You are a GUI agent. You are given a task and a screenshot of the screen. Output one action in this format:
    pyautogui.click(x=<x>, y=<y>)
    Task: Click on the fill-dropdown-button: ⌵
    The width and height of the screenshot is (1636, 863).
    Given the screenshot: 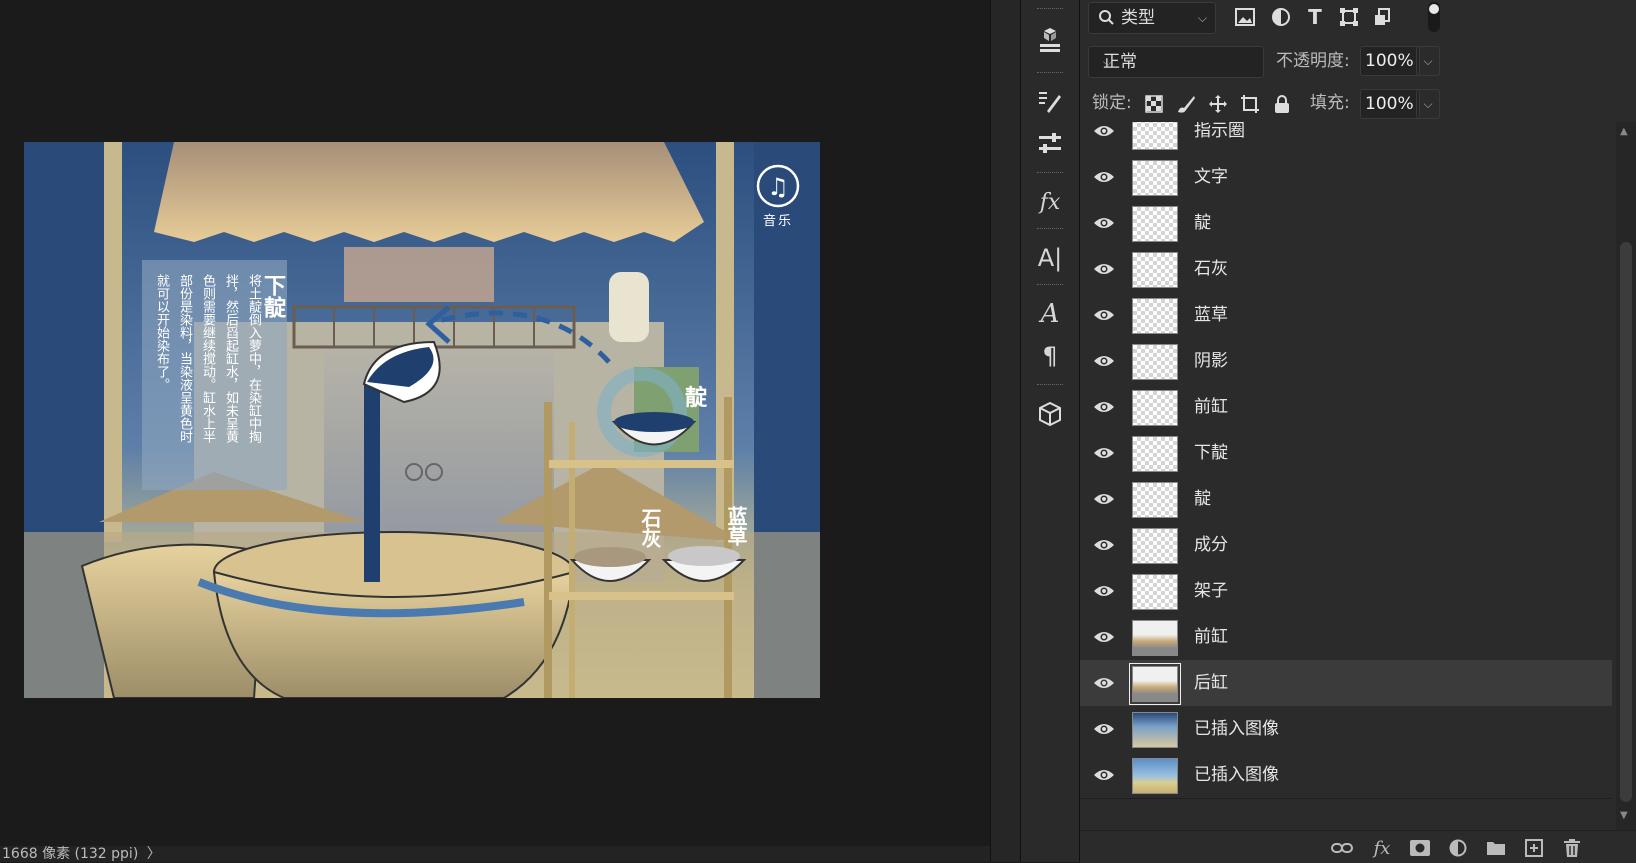 What is the action you would take?
    pyautogui.click(x=1428, y=104)
    